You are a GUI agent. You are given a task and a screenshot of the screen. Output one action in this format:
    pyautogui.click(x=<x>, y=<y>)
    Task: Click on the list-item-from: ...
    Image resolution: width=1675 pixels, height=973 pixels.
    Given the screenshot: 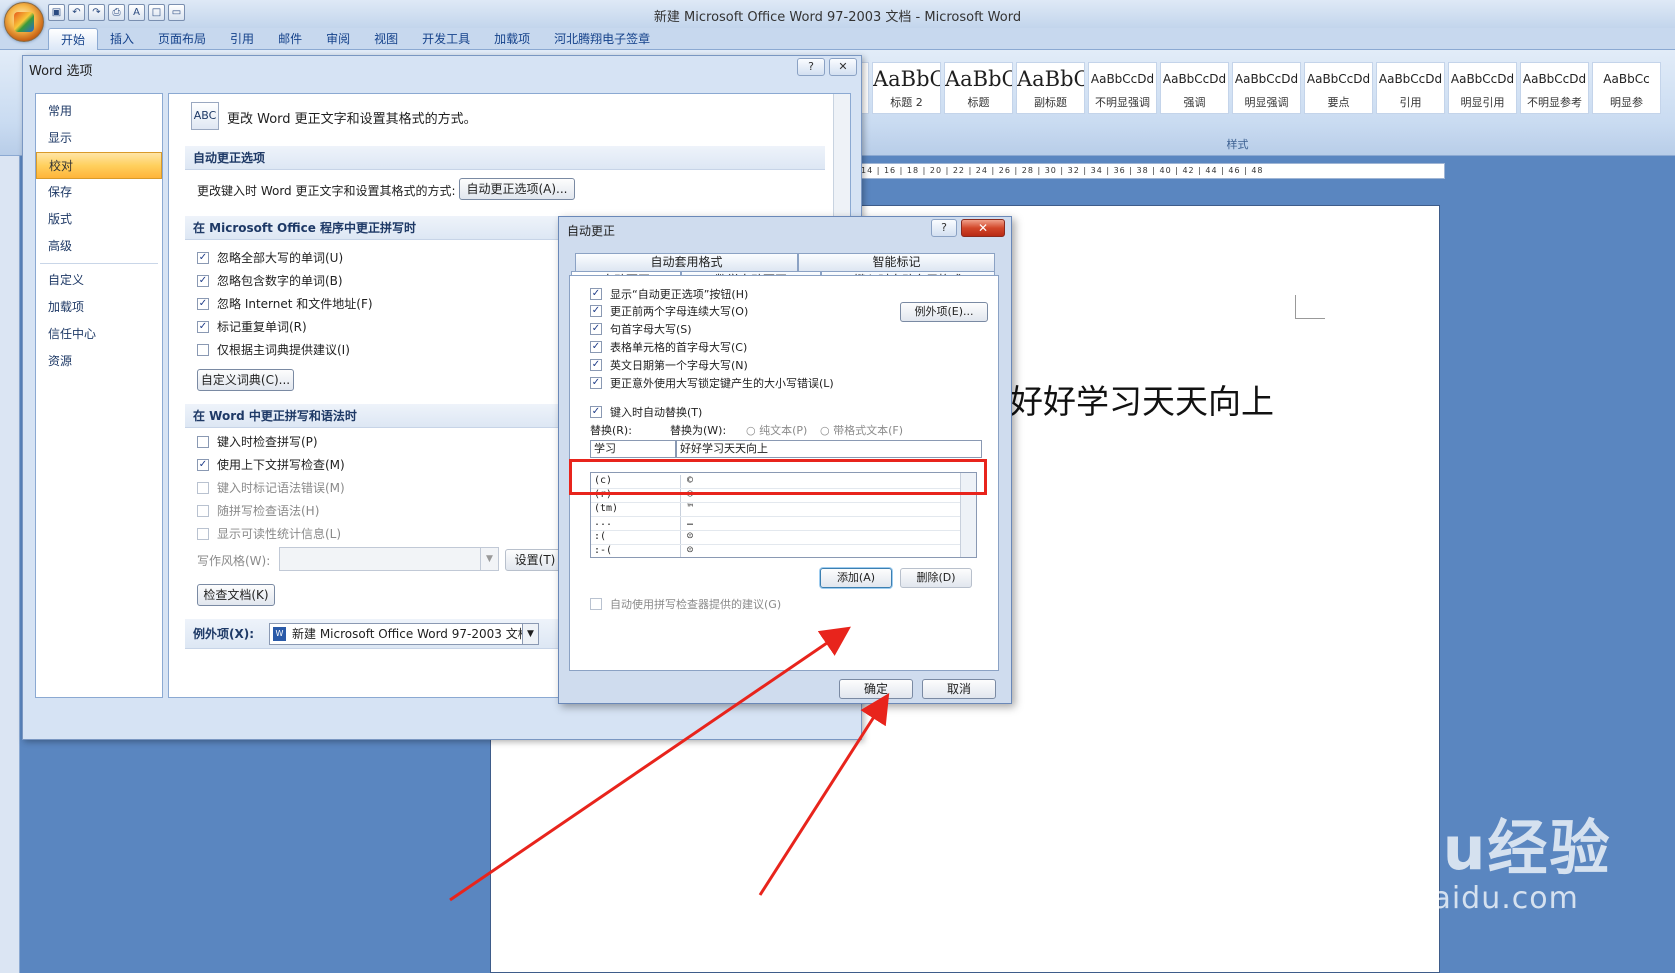 What is the action you would take?
    pyautogui.click(x=636, y=523)
    